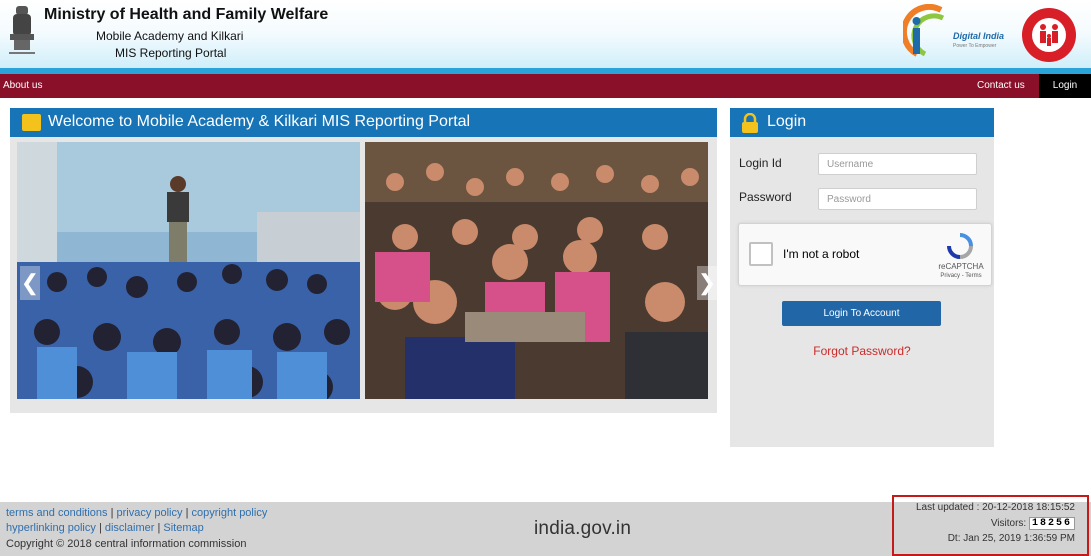  I want to click on carousel-next-button: ❯, so click(707, 283).